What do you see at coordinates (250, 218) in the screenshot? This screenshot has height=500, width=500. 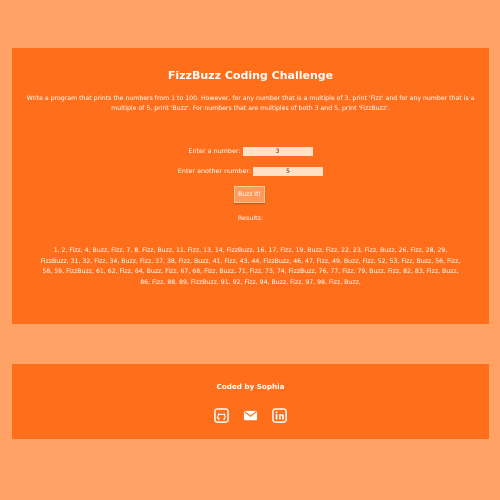 I see `results-label: Results:` at bounding box center [250, 218].